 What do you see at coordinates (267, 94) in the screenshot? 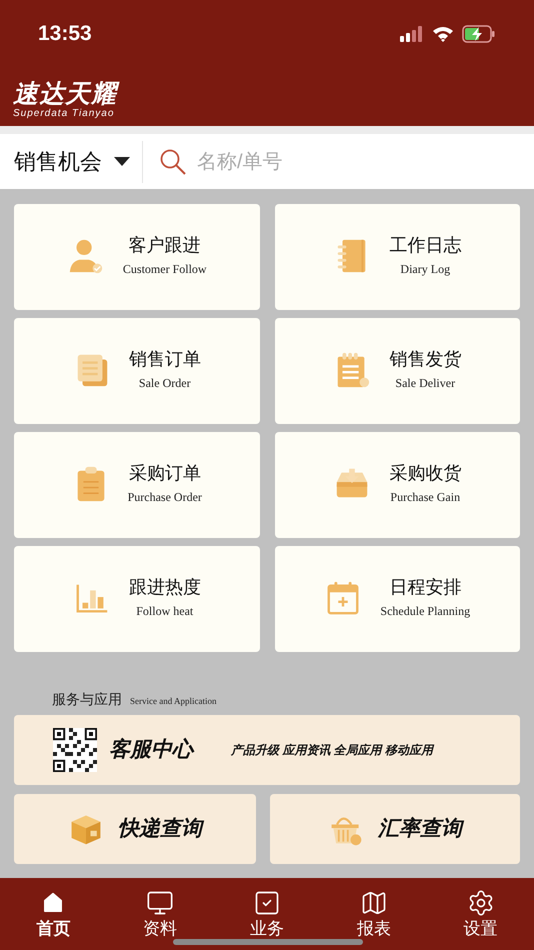
I see `logo-title: 速达天耀` at bounding box center [267, 94].